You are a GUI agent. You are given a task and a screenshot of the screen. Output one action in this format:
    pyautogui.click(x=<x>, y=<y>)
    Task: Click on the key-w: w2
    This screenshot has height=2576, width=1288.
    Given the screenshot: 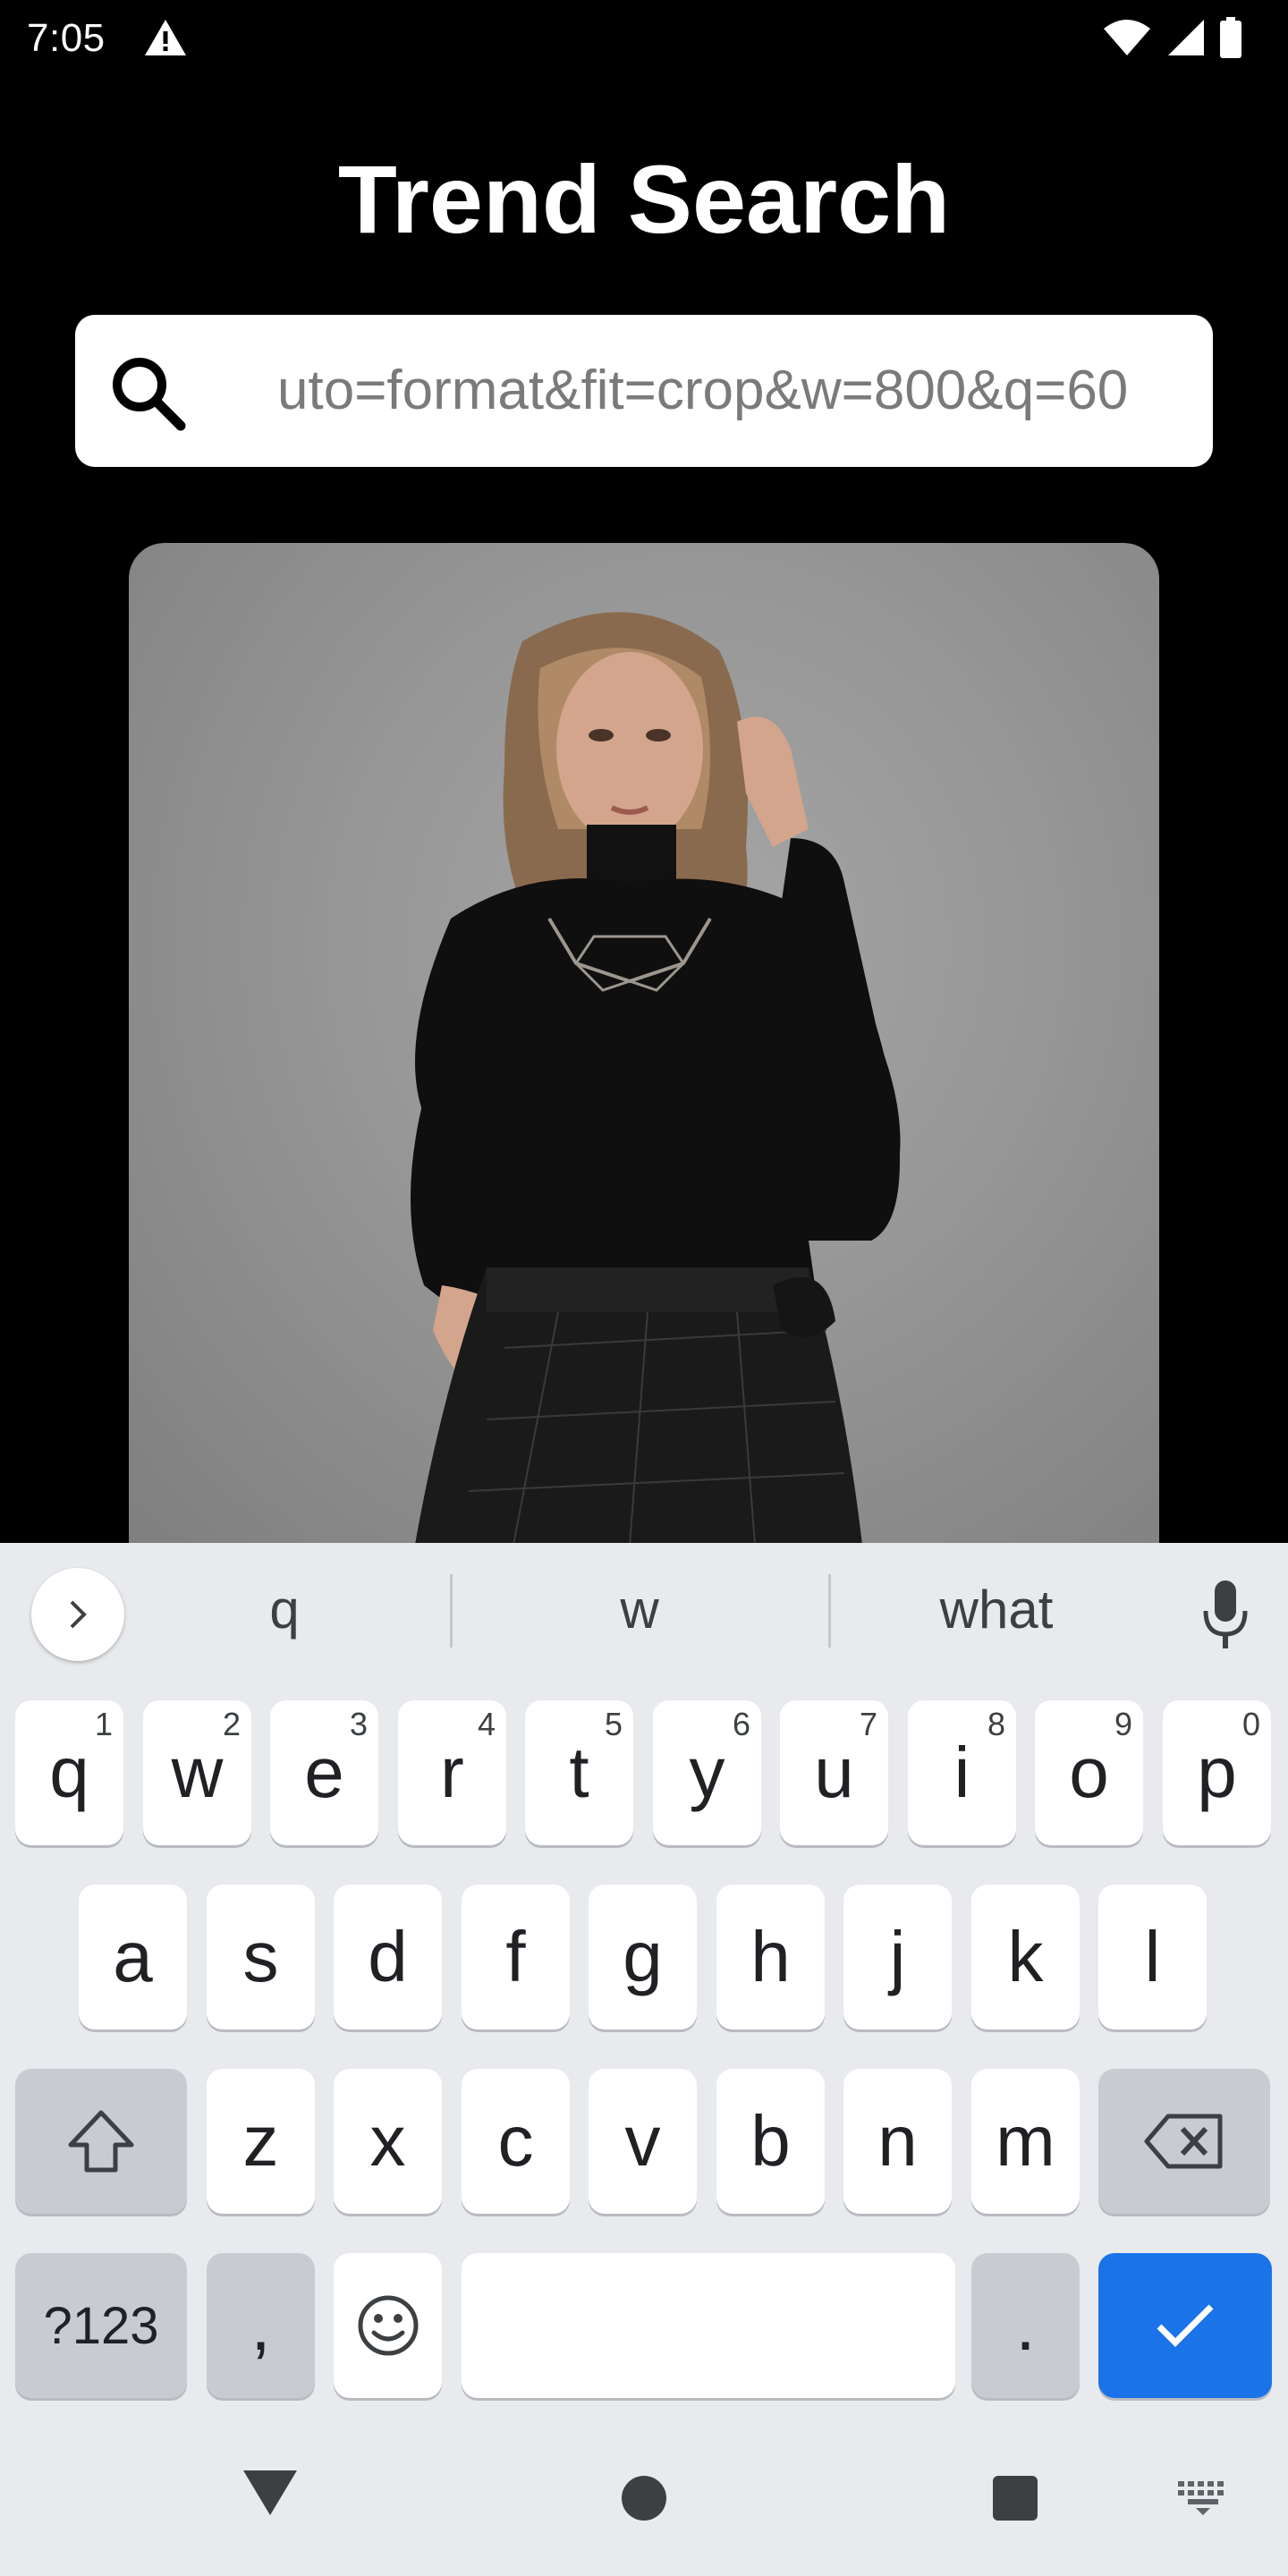 What is the action you would take?
    pyautogui.click(x=197, y=1772)
    